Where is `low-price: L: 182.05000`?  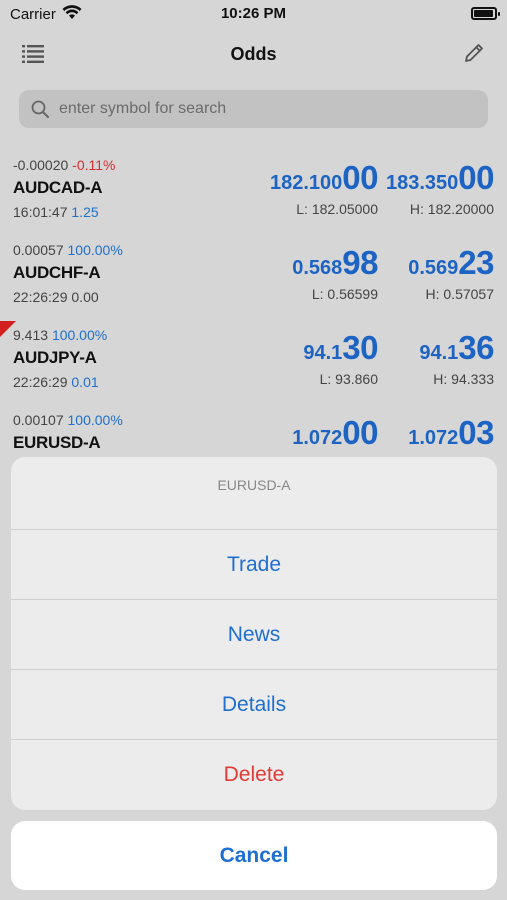
low-price: L: 182.05000 is located at coordinates (337, 209).